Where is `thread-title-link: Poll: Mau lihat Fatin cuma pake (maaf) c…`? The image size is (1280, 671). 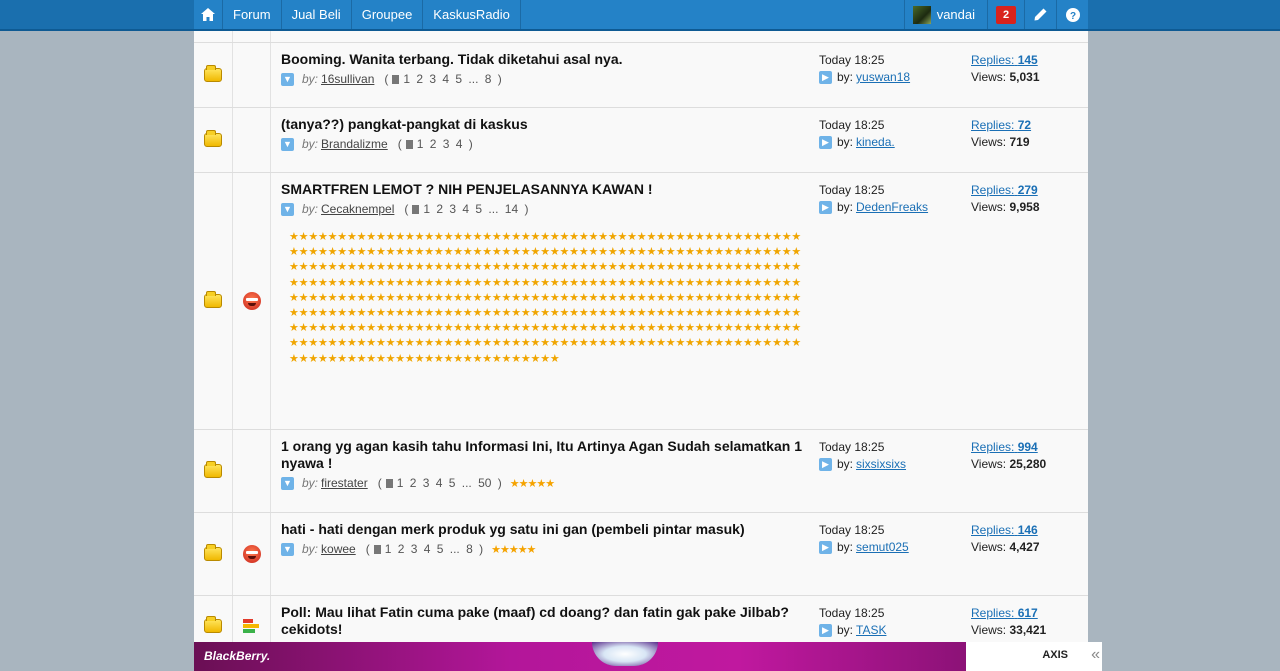 thread-title-link: Poll: Mau lihat Fatin cuma pake (maaf) c… is located at coordinates (545, 621).